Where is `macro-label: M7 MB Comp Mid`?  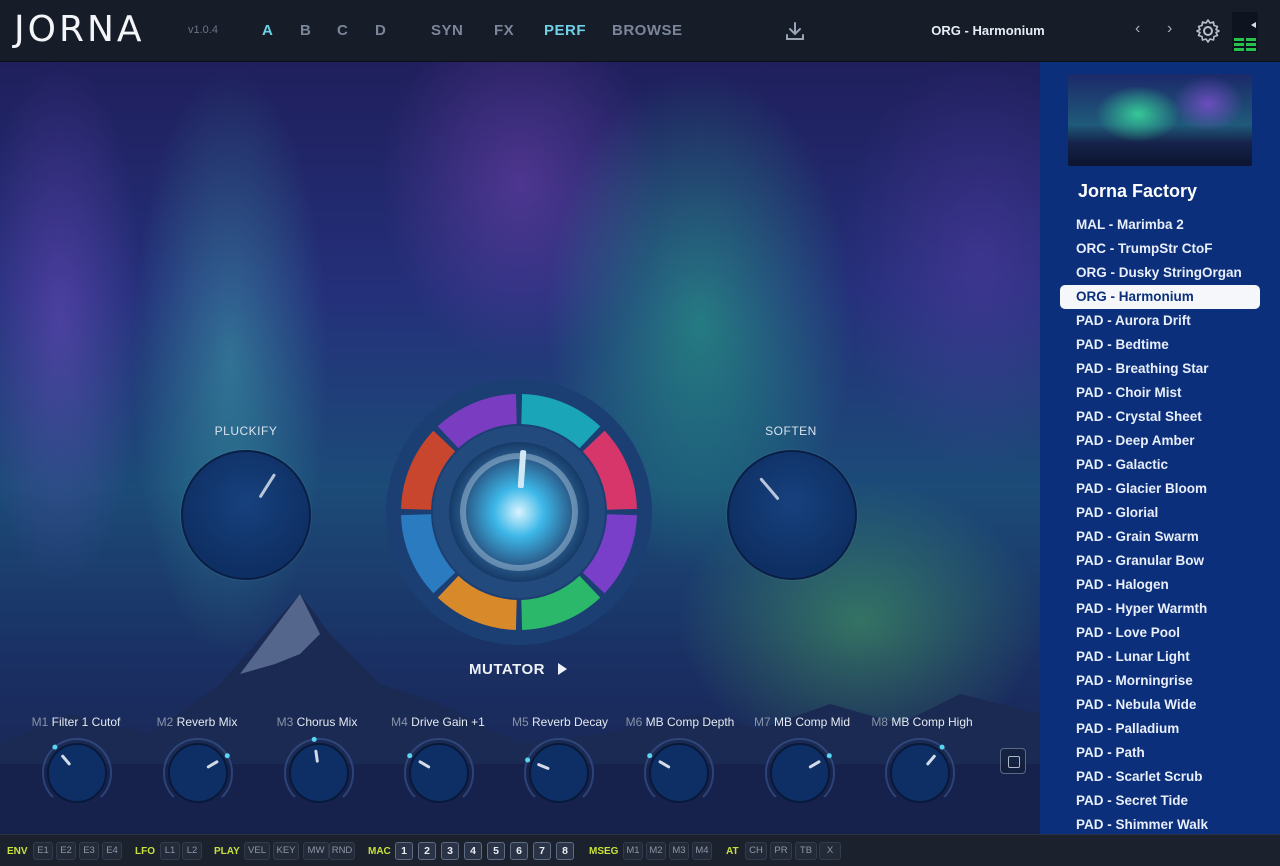
macro-label: M7 MB Comp Mid is located at coordinates (802, 722).